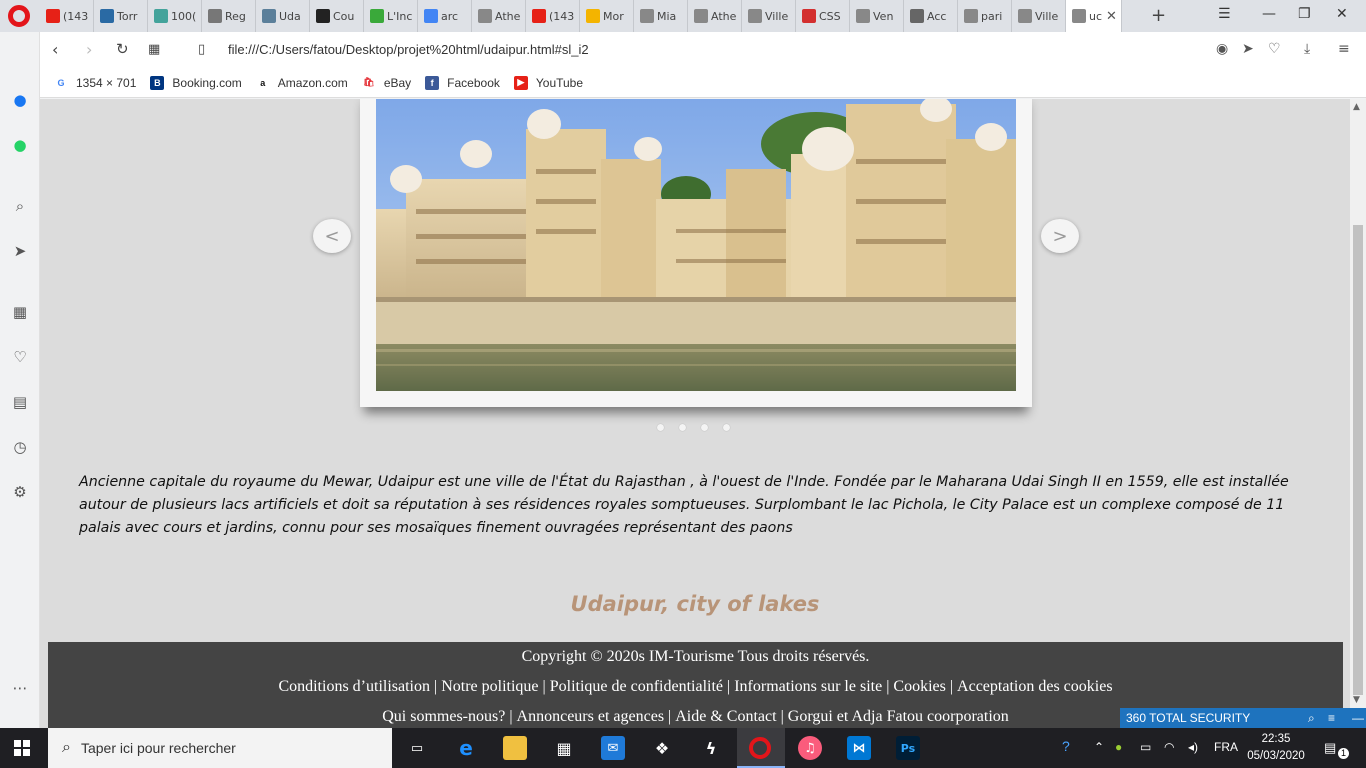 This screenshot has height=768, width=1366. Describe the element at coordinates (1111, 16) in the screenshot. I see `close-tab-icon: ✕` at that location.